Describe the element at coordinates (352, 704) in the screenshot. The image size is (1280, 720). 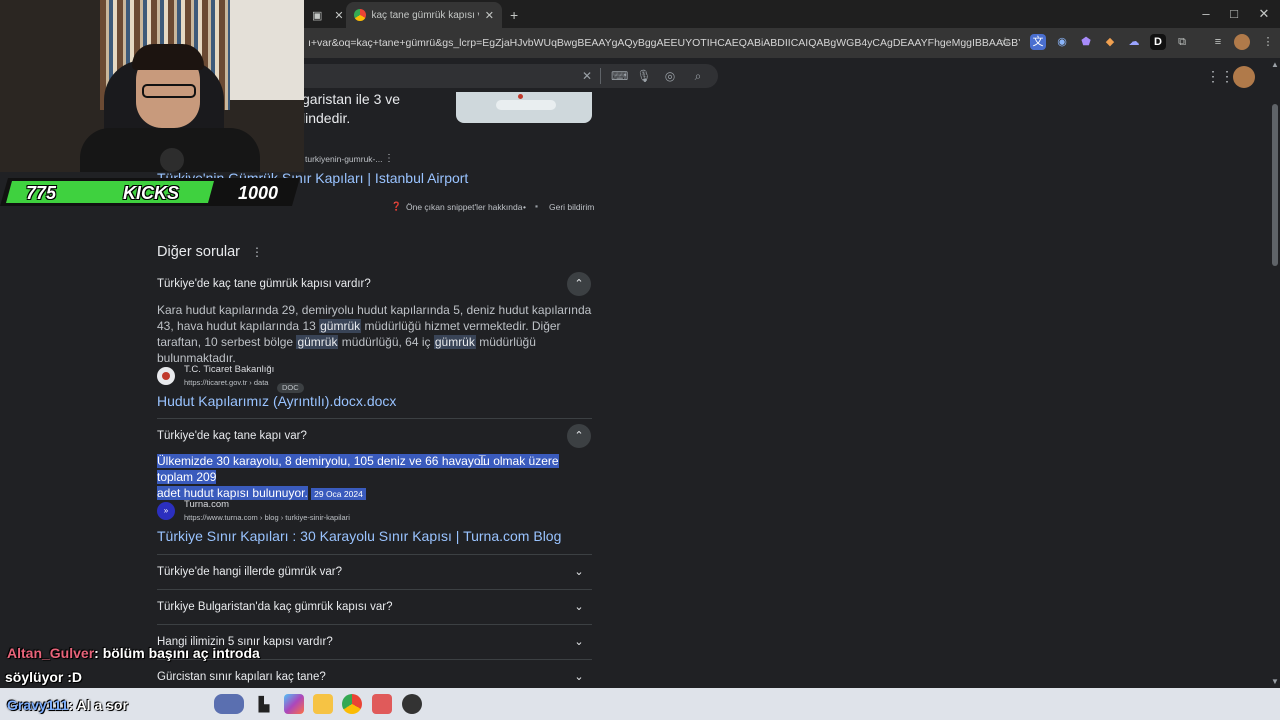
I see `chrome-taskbar-icon` at that location.